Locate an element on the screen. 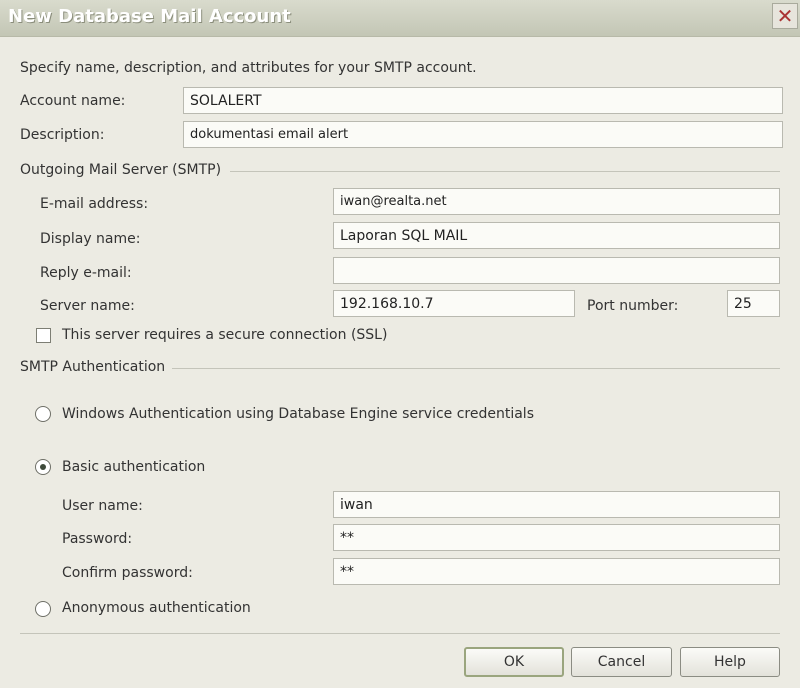 The image size is (800, 688). footer-divider is located at coordinates (400, 633).